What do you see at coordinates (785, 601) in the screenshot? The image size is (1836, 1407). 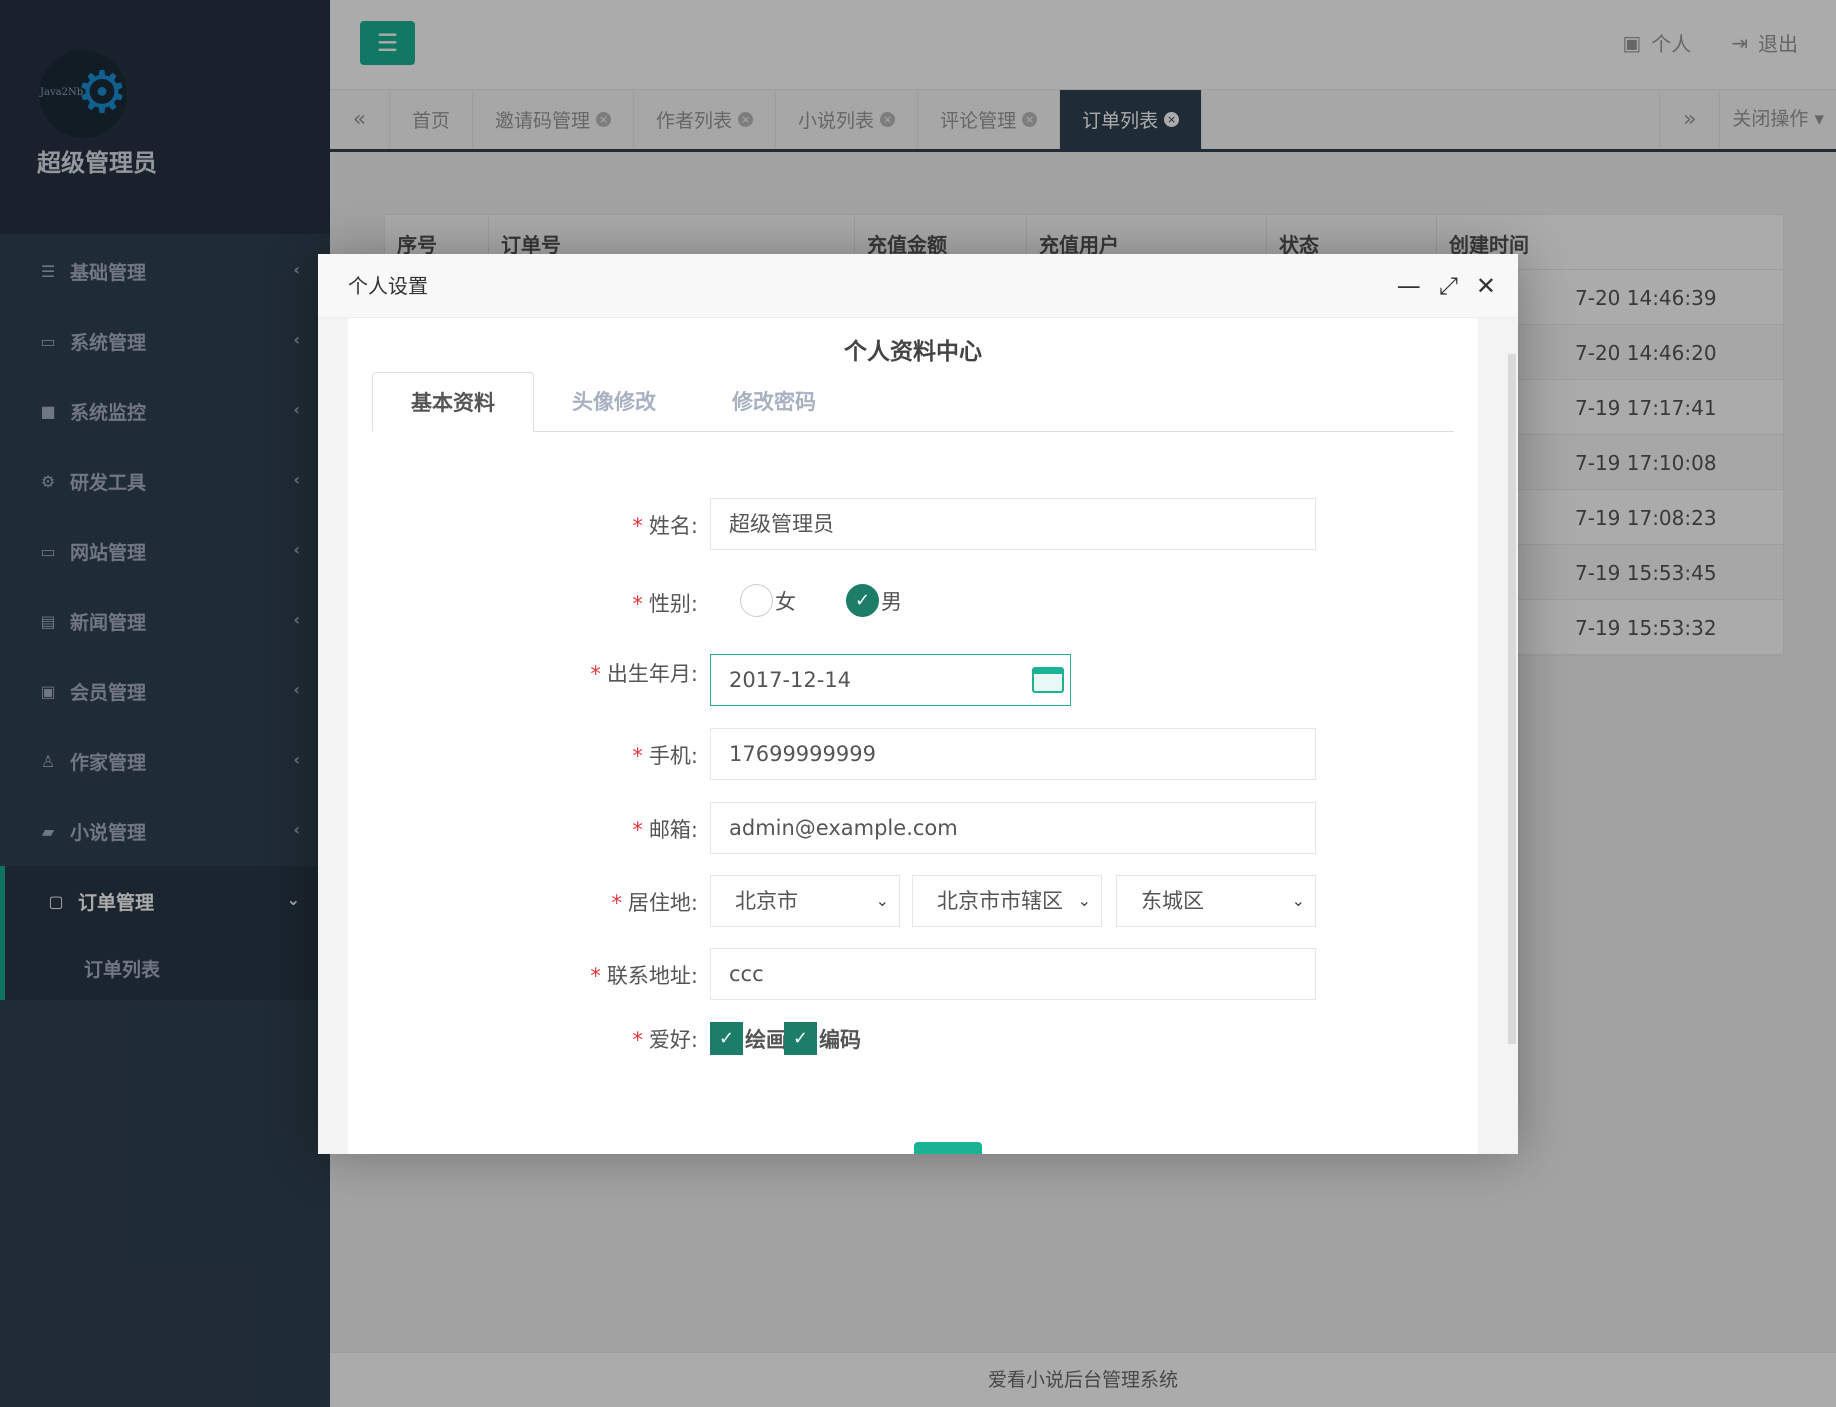 I see `radio-label: 女` at bounding box center [785, 601].